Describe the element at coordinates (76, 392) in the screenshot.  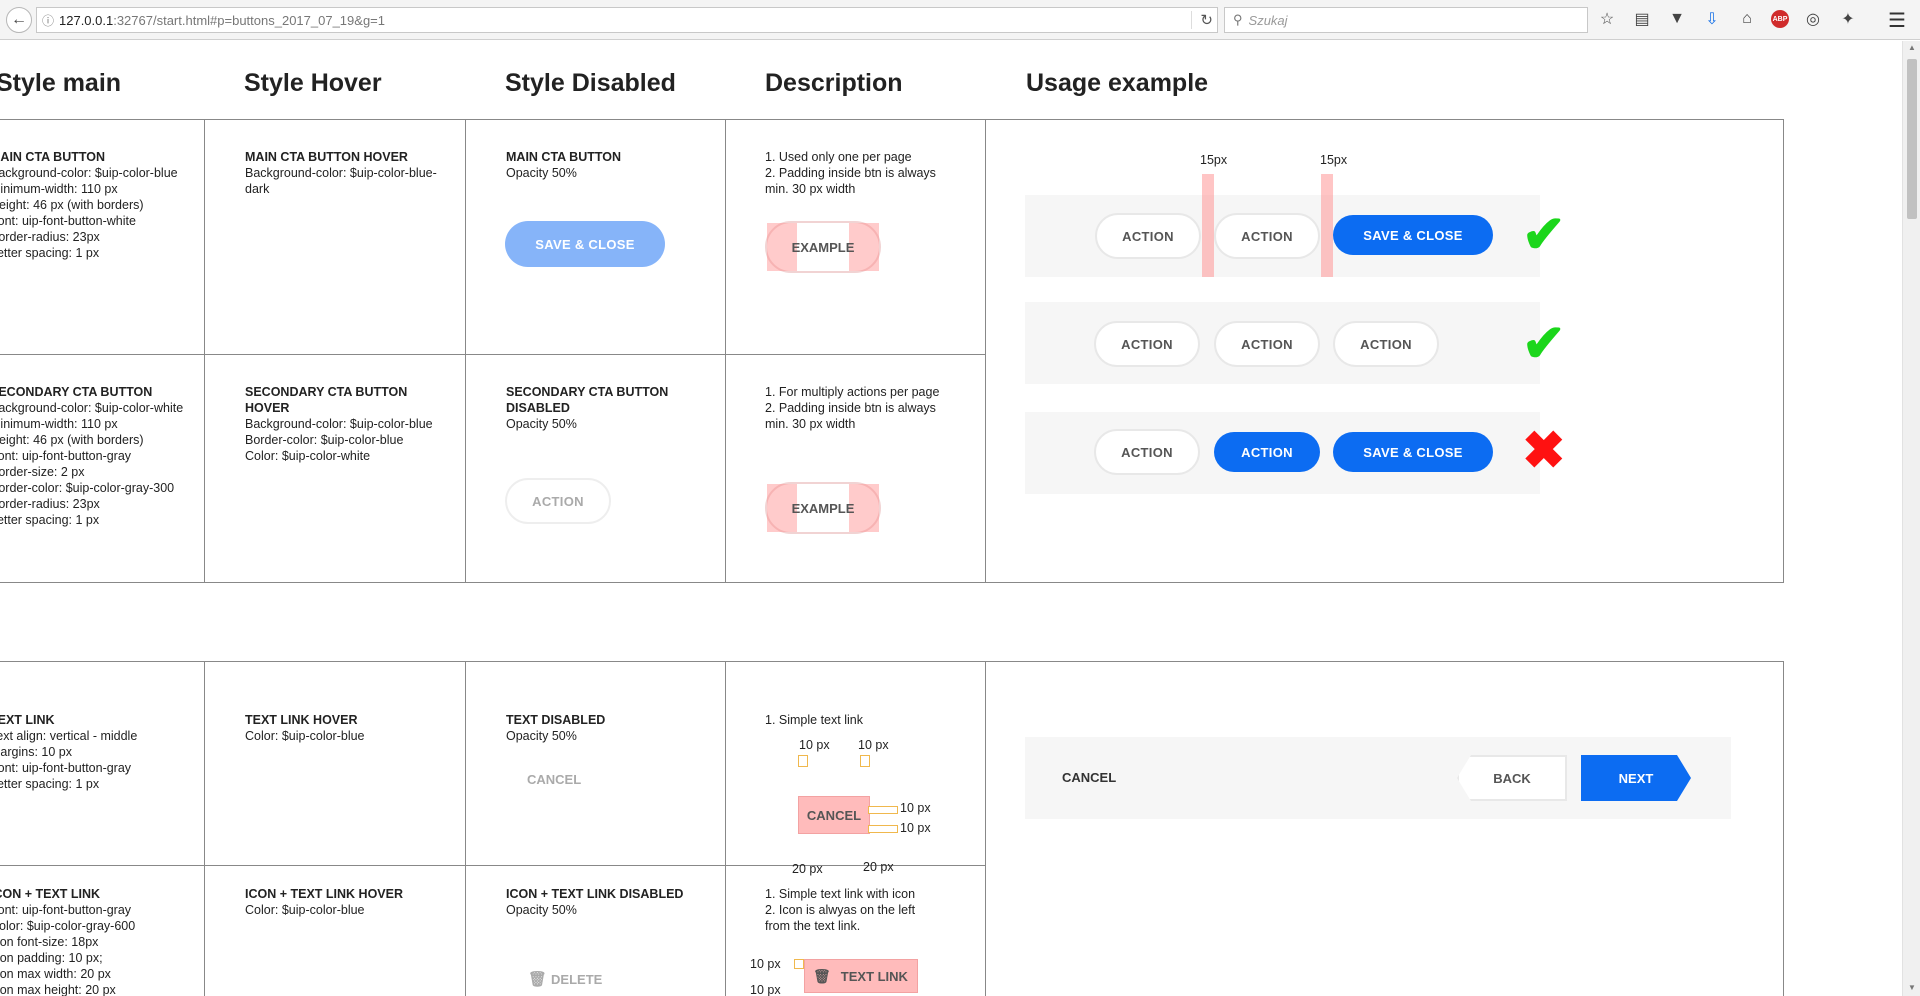
I see `secondary-cta-title: SECONDARY CTA BUTTON` at that location.